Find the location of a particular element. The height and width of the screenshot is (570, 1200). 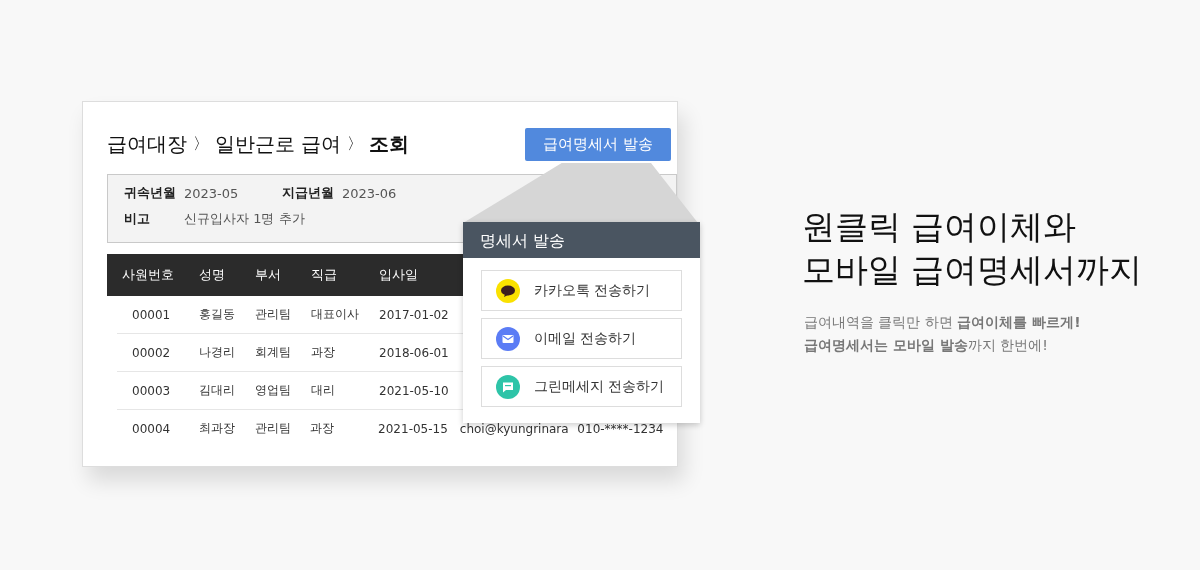

breadcrumb-item: 급여대장 is located at coordinates (147, 144).